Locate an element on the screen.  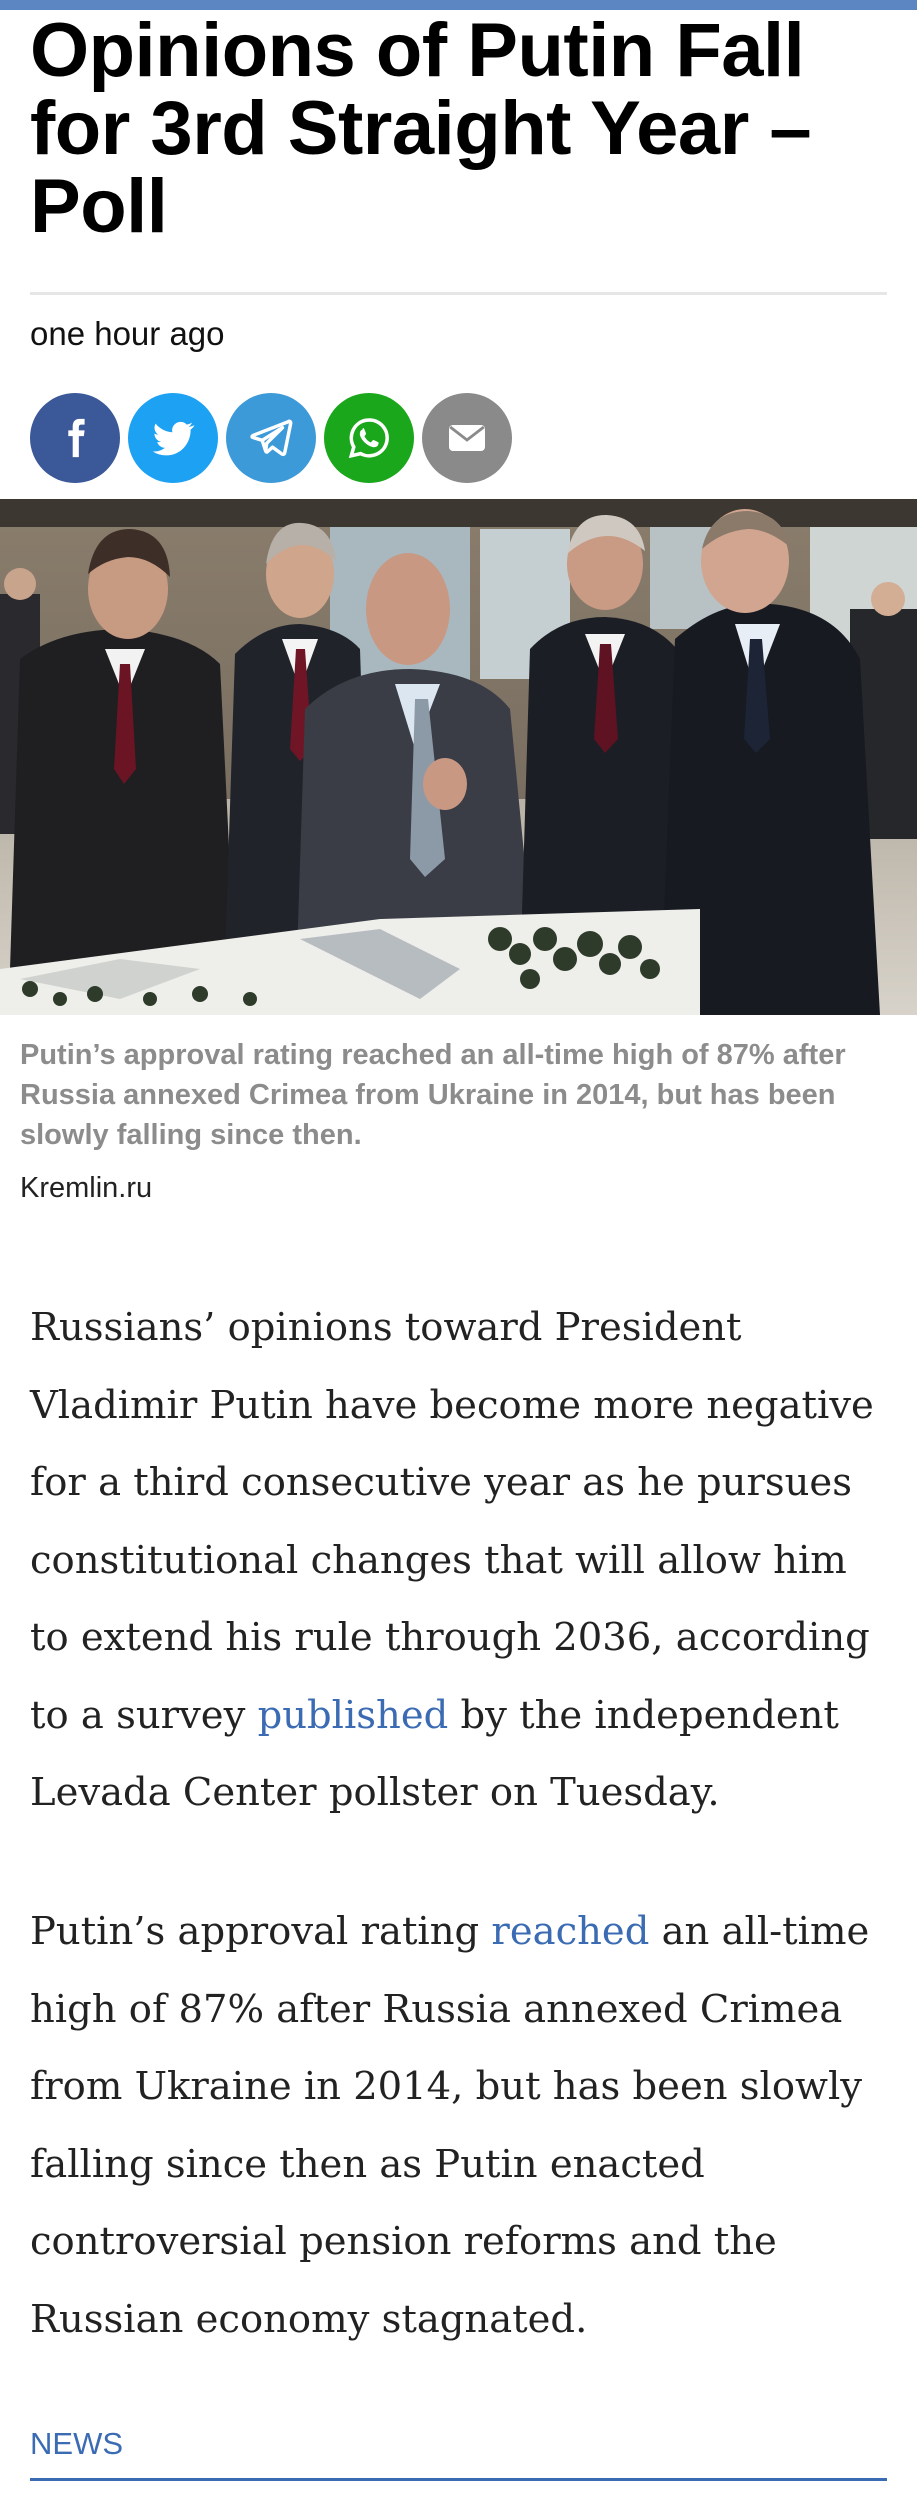
share-email-button is located at coordinates (467, 438).